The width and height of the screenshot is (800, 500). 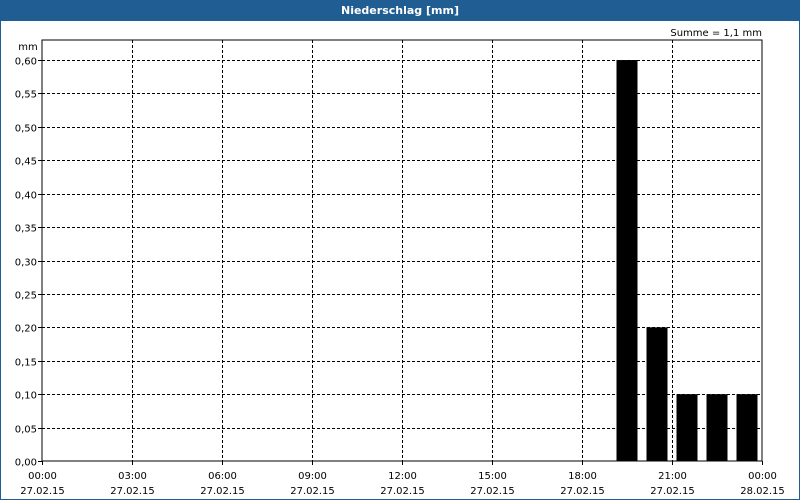 I want to click on y-tick-label: 0,00, so click(x=26, y=463).